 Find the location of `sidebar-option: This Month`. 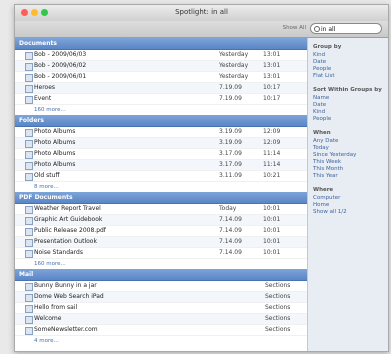

sidebar-option: This Month is located at coordinates (348, 169).